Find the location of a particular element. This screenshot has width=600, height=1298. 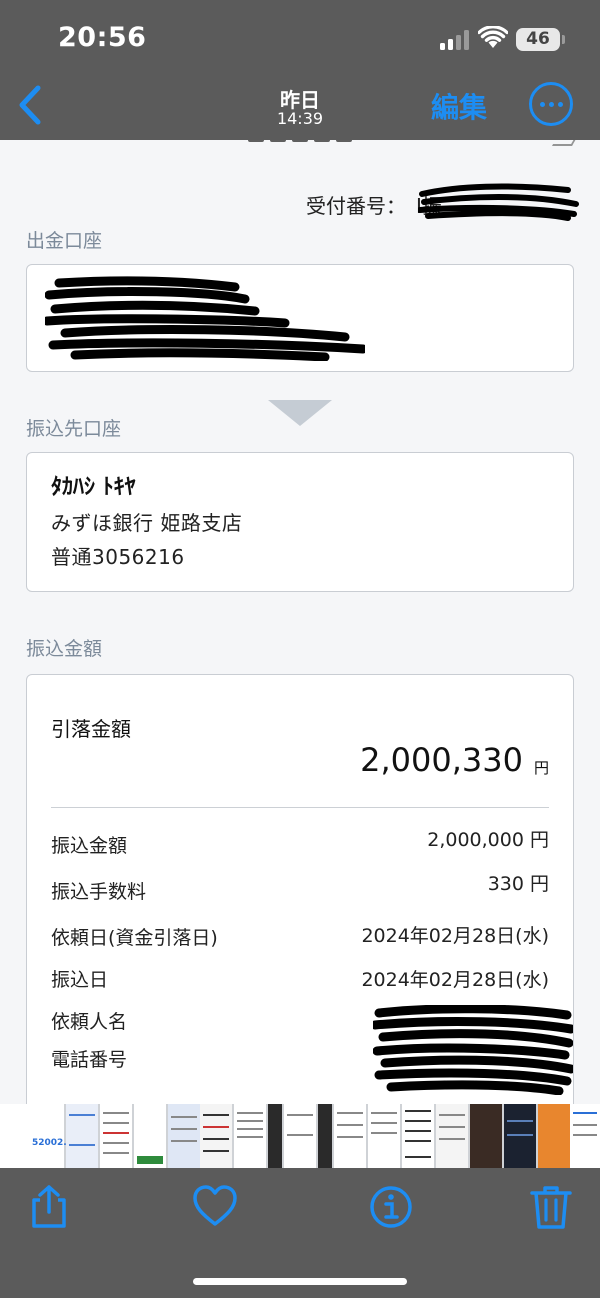

source-account-card is located at coordinates (300, 318).